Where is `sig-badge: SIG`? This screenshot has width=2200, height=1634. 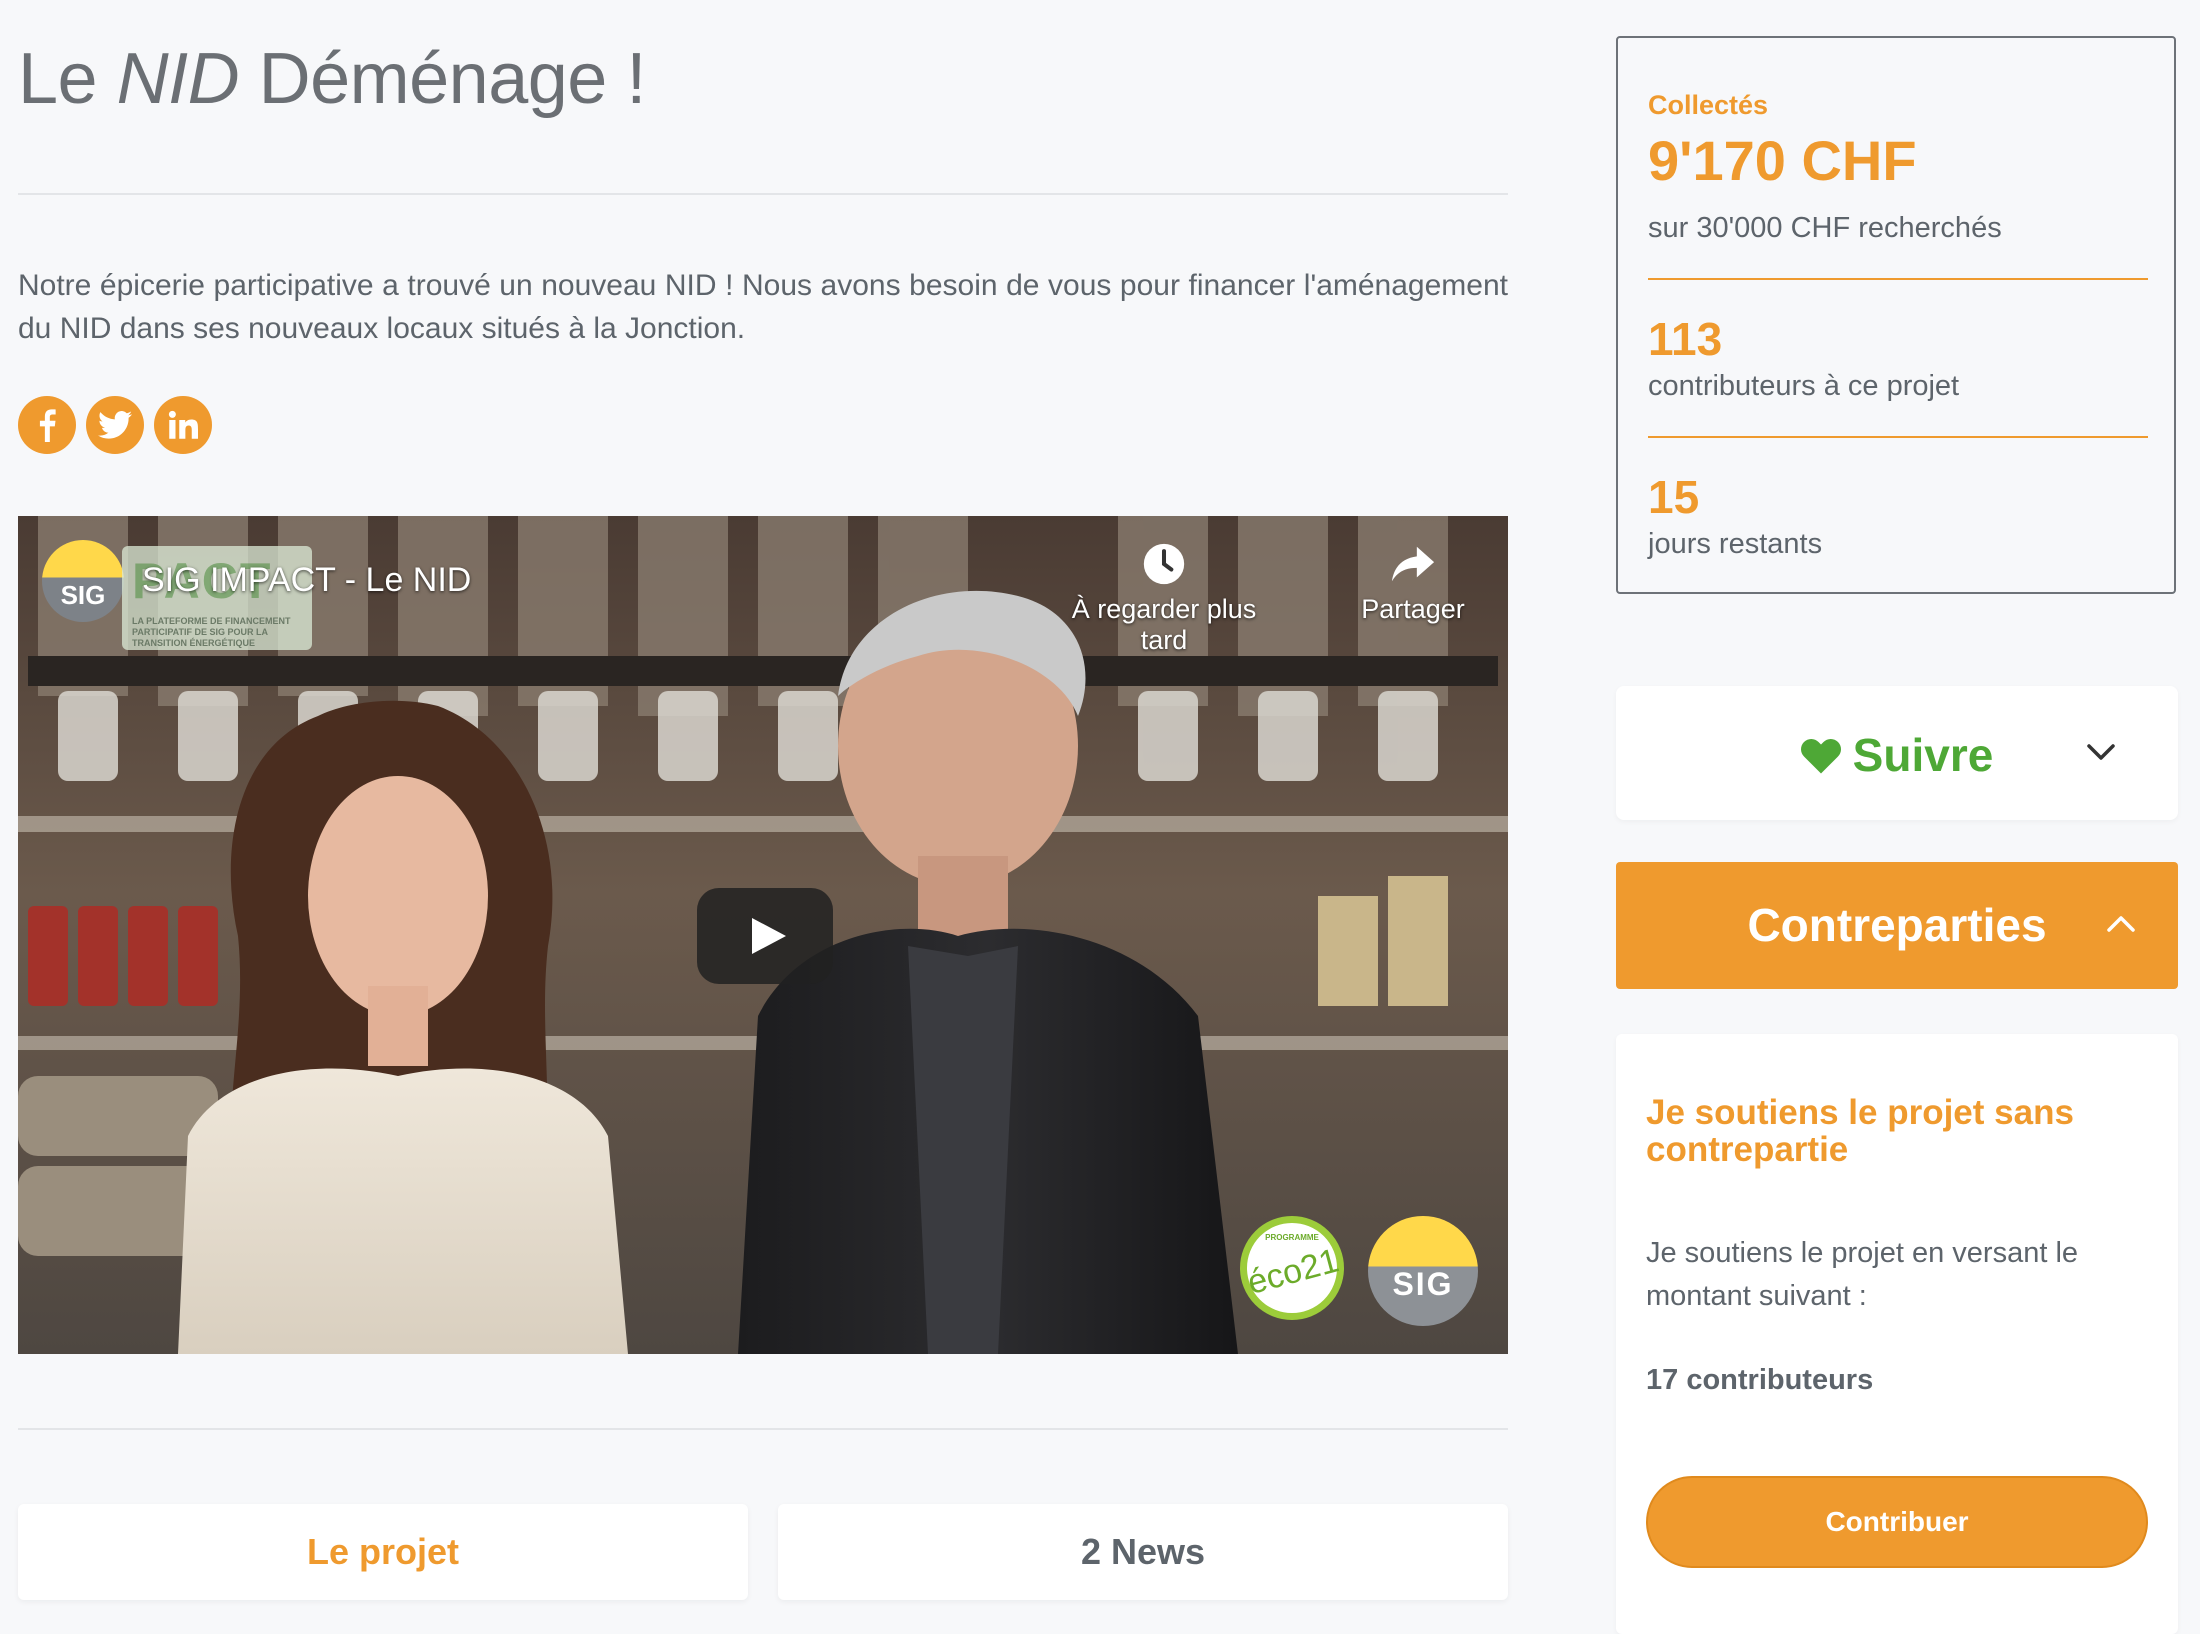
sig-badge: SIG is located at coordinates (1423, 1271).